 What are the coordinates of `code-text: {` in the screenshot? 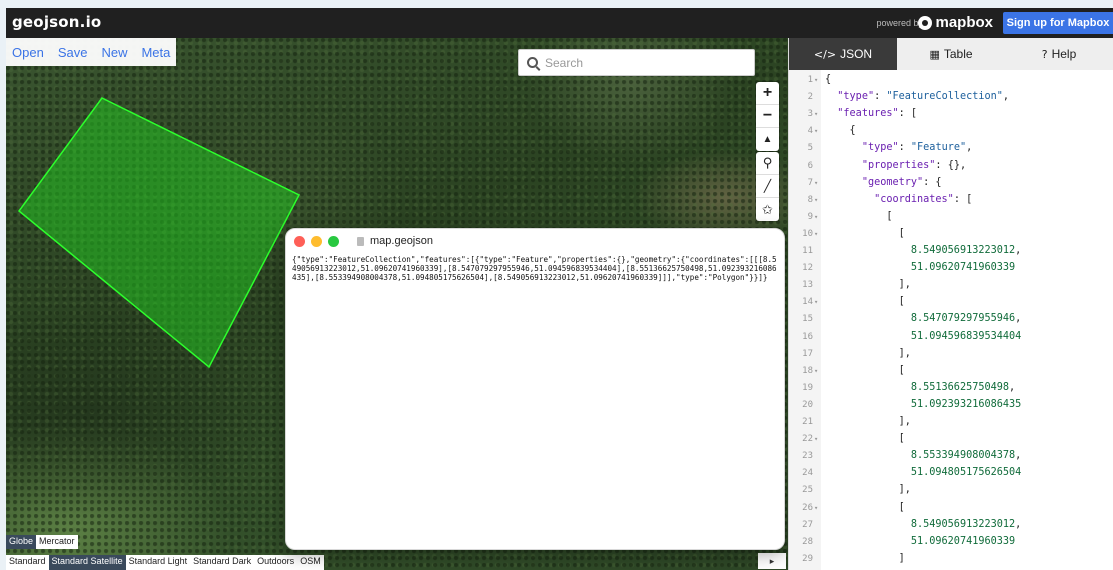 It's located at (828, 79).